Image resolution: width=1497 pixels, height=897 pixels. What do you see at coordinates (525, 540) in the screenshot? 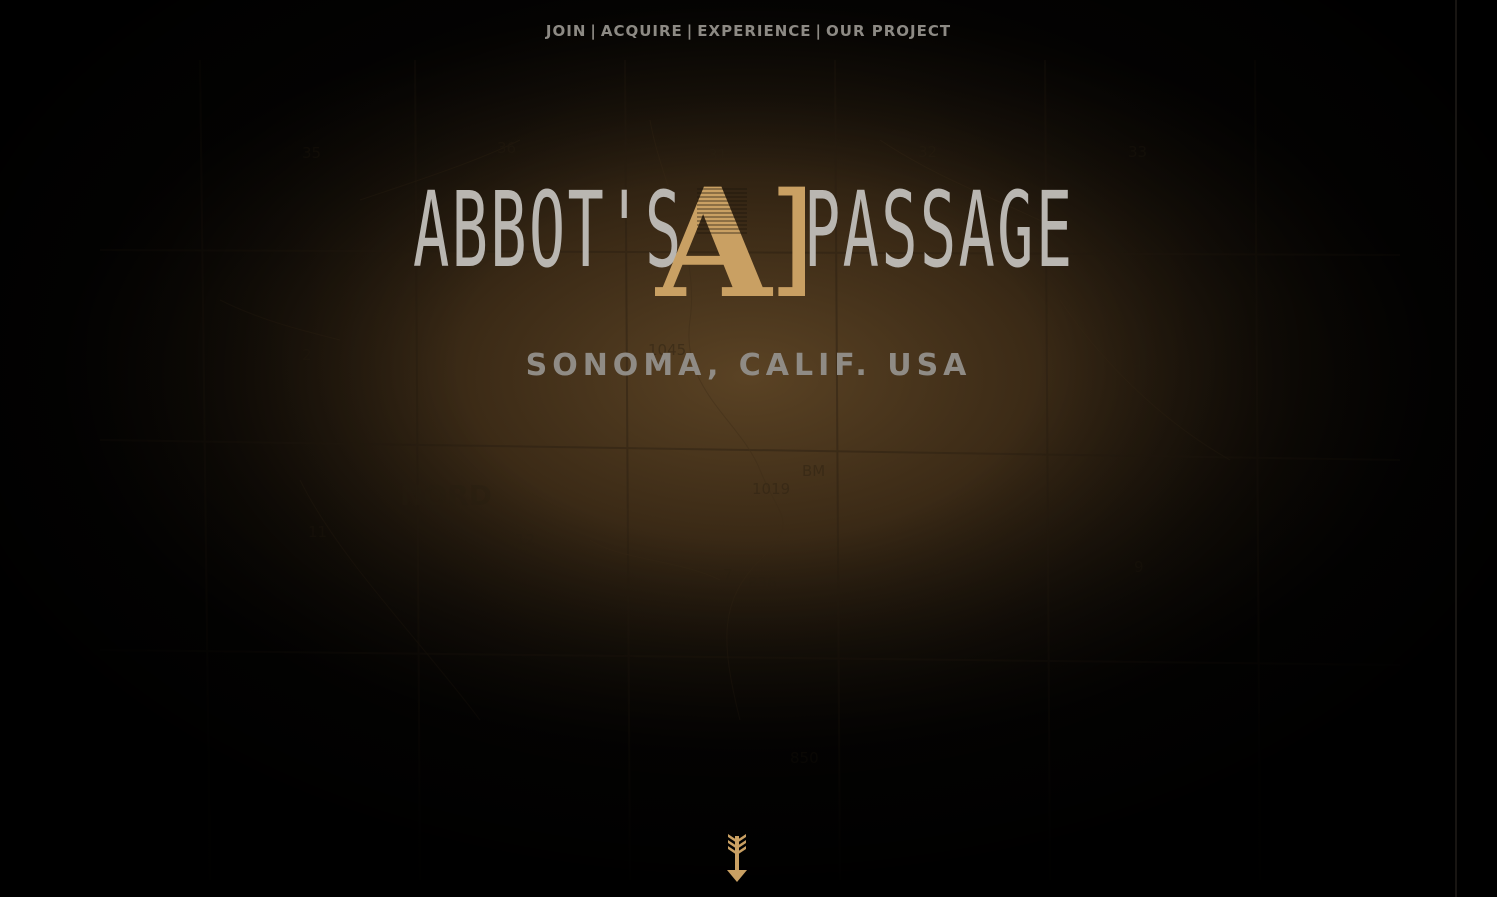
I see `svg-text: 12` at bounding box center [525, 540].